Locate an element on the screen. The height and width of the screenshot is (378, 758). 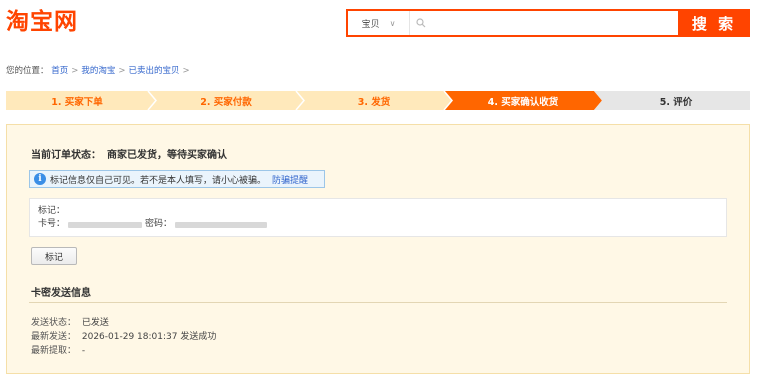
delivery-status-key: 发送状态： is located at coordinates (54, 323).